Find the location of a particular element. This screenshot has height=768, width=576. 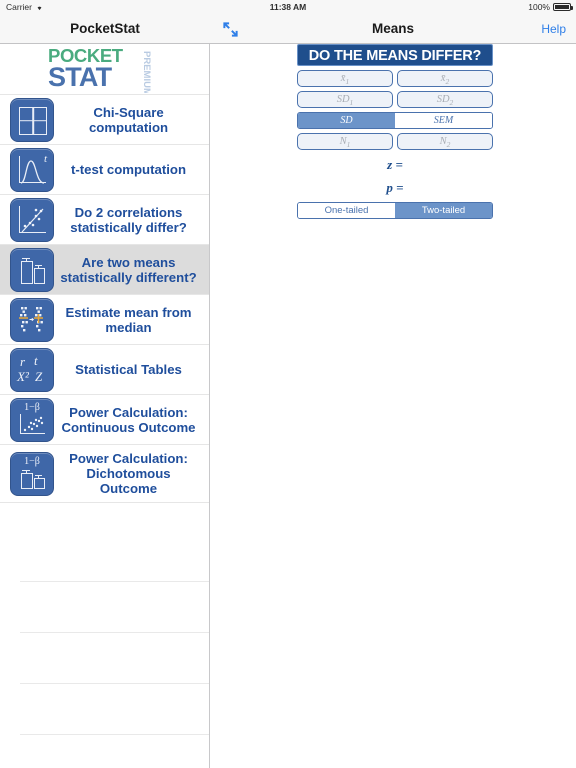

segment-two-tailed: Two-tailed is located at coordinates (443, 210).